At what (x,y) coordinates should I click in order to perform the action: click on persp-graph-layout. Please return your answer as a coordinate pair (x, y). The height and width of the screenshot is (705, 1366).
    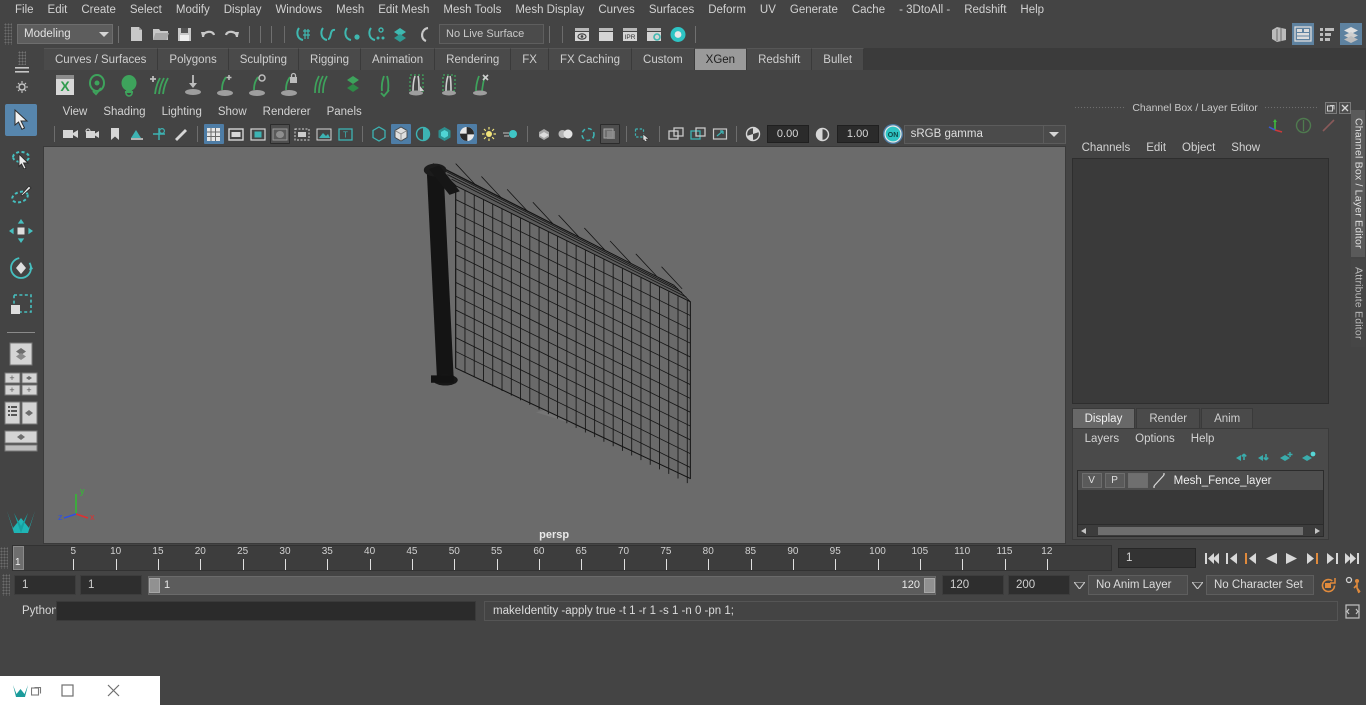
    Looking at the image, I should click on (21, 441).